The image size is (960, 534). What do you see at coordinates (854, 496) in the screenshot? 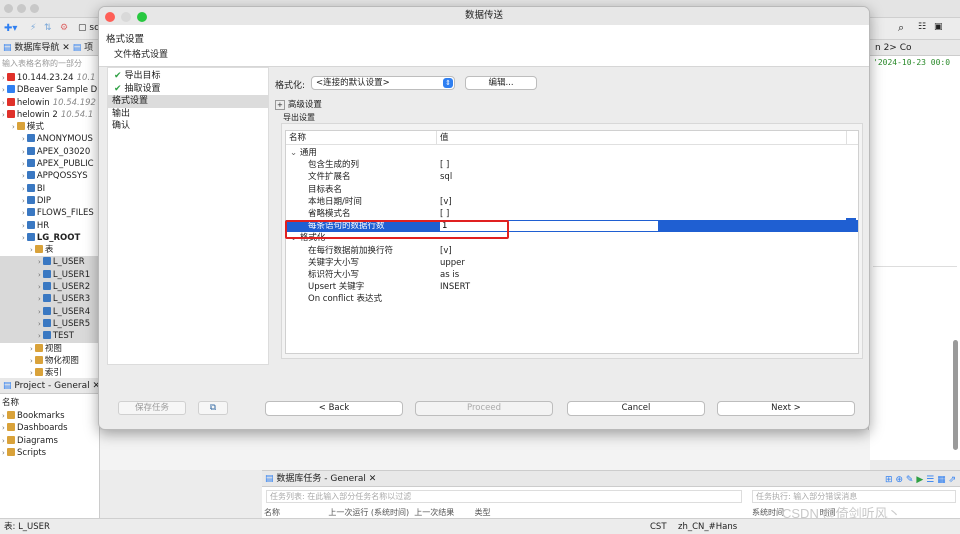
I see `task-execution-filter-input: 任务执行: 输入部分错误消息` at bounding box center [854, 496].